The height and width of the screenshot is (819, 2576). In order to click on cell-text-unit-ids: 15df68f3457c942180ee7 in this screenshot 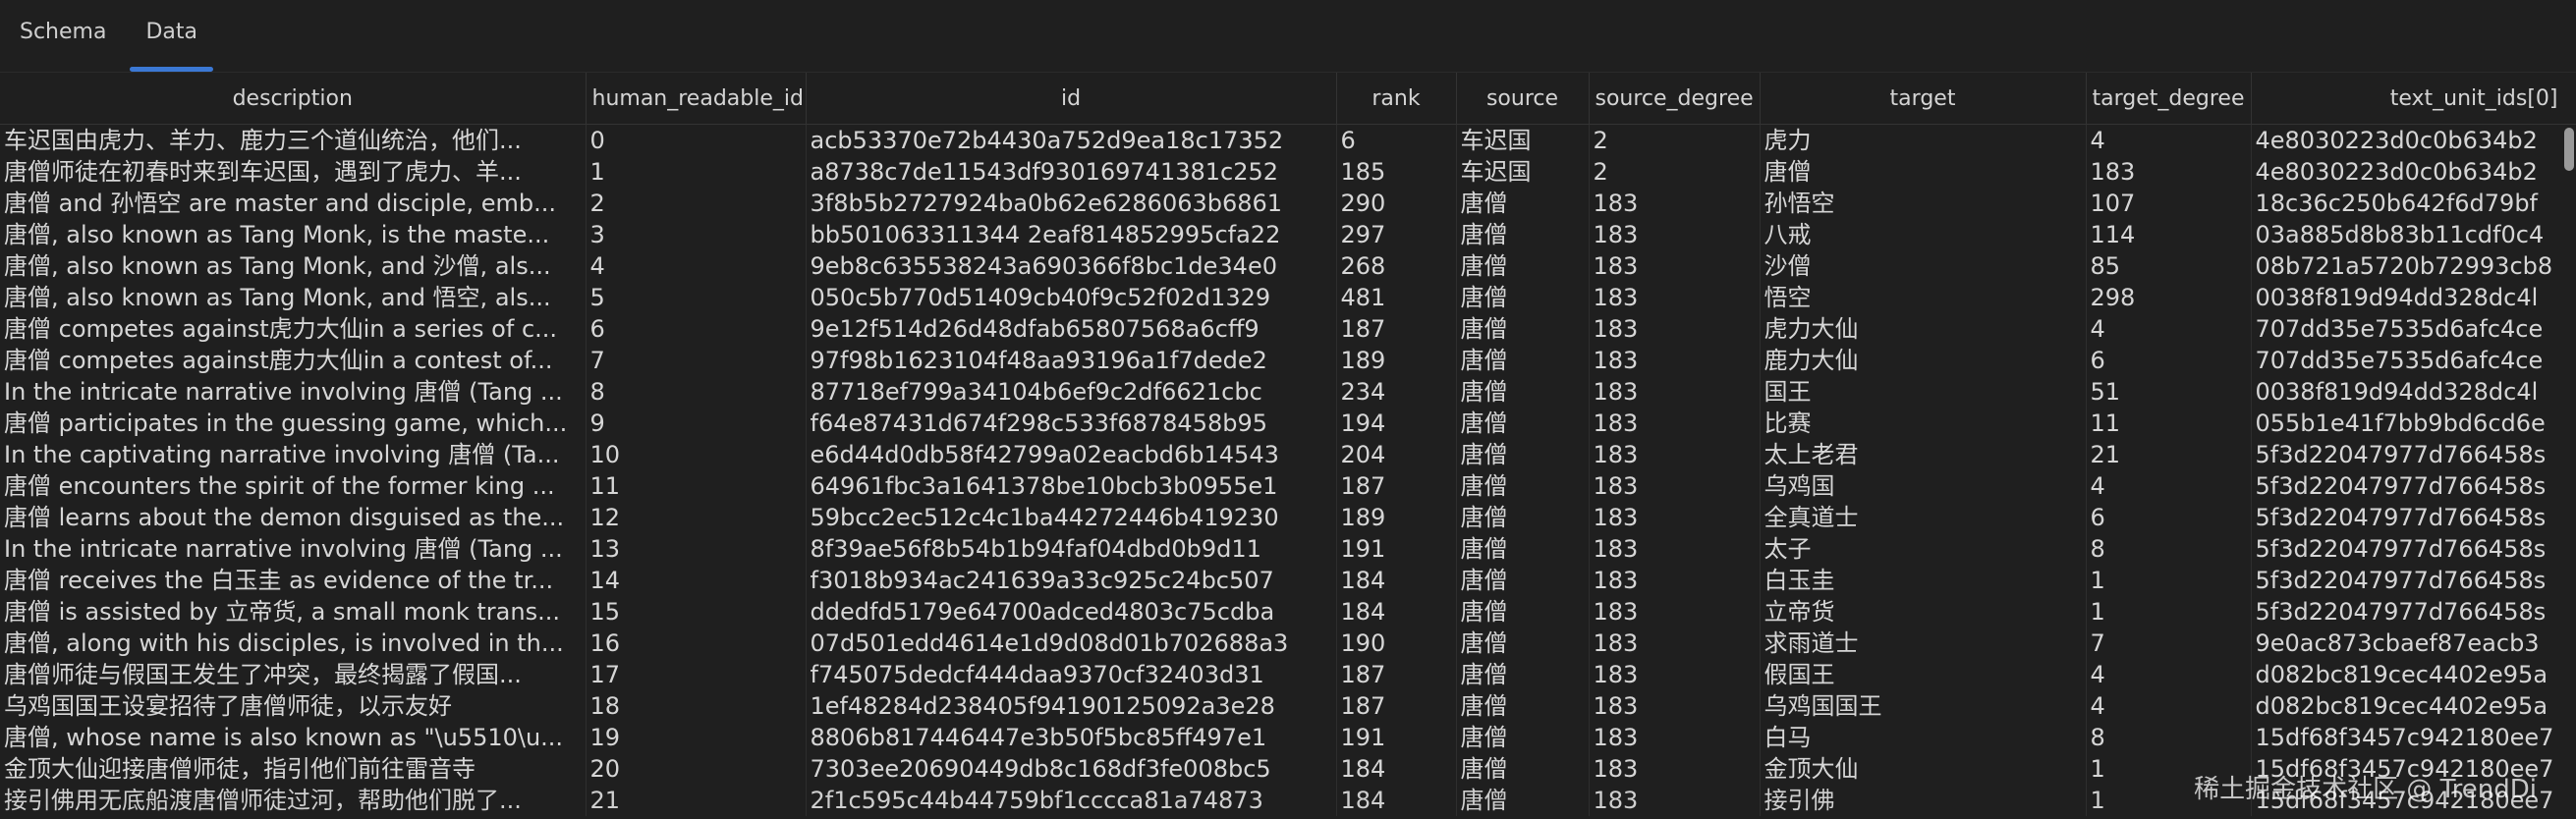, I will do `click(2413, 737)`.